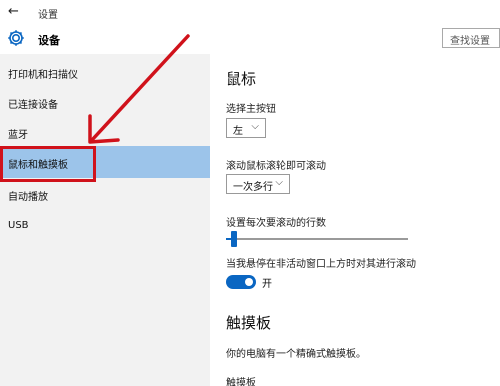 Image resolution: width=500 pixels, height=386 pixels. Describe the element at coordinates (241, 382) in the screenshot. I see `touchpad-subheading: 触摸板` at that location.